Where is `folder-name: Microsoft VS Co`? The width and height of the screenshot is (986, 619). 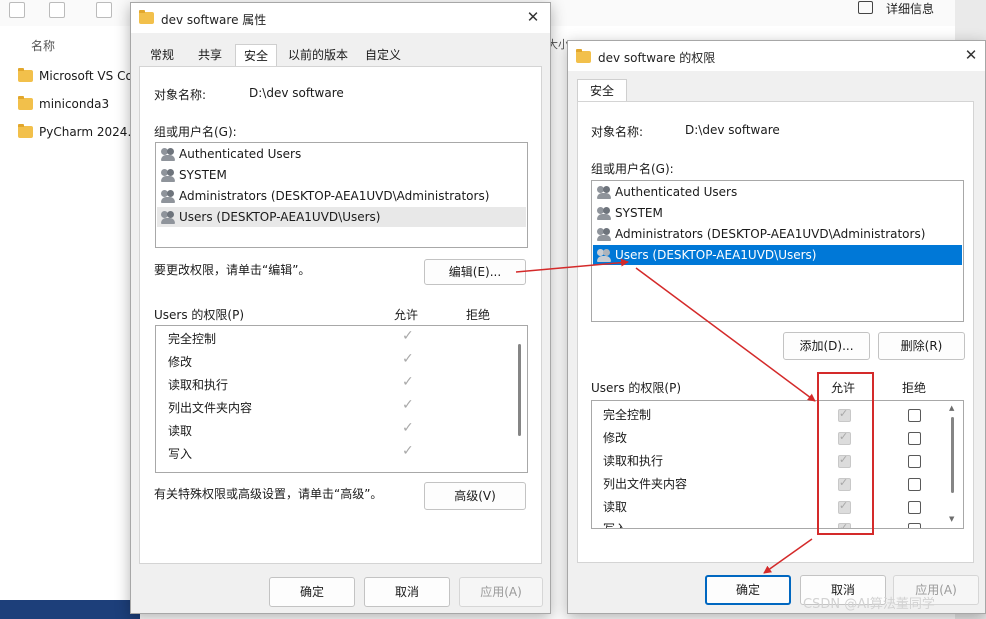
folder-name: Microsoft VS Co is located at coordinates (86, 76).